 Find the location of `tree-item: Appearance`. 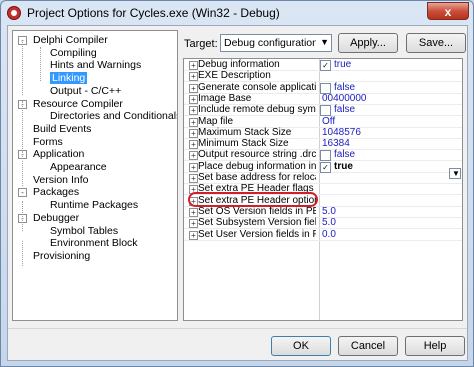

tree-item: Appearance is located at coordinates (78, 167).